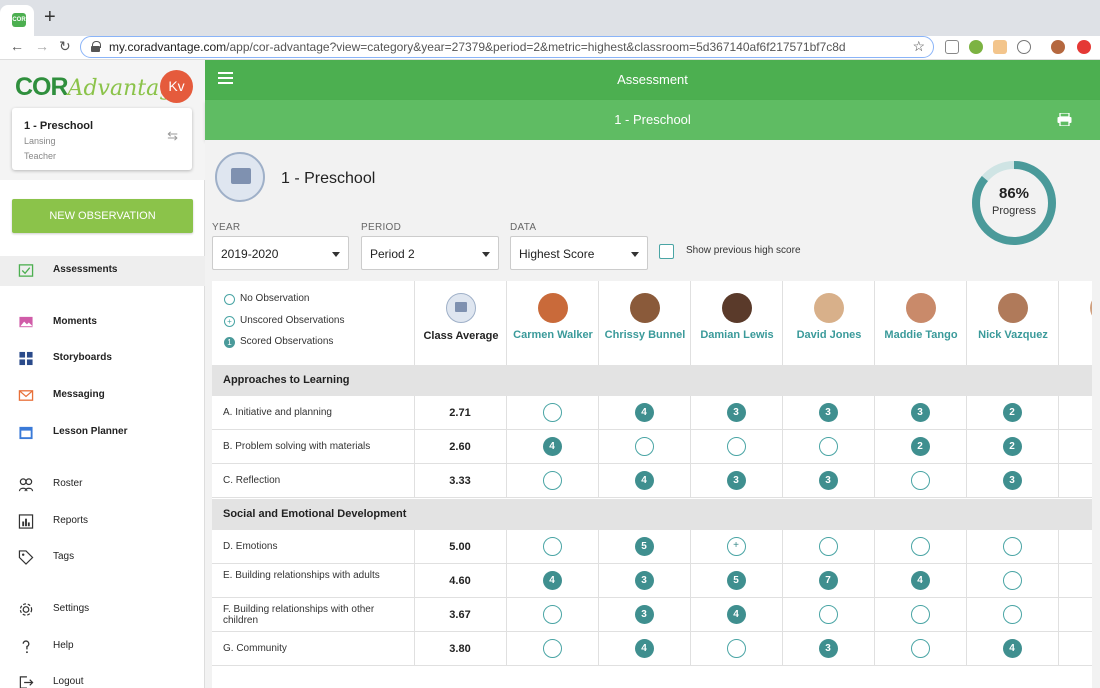 Image resolution: width=1100 pixels, height=688 pixels. What do you see at coordinates (1058, 47) in the screenshot?
I see `profile-avatar-icon` at bounding box center [1058, 47].